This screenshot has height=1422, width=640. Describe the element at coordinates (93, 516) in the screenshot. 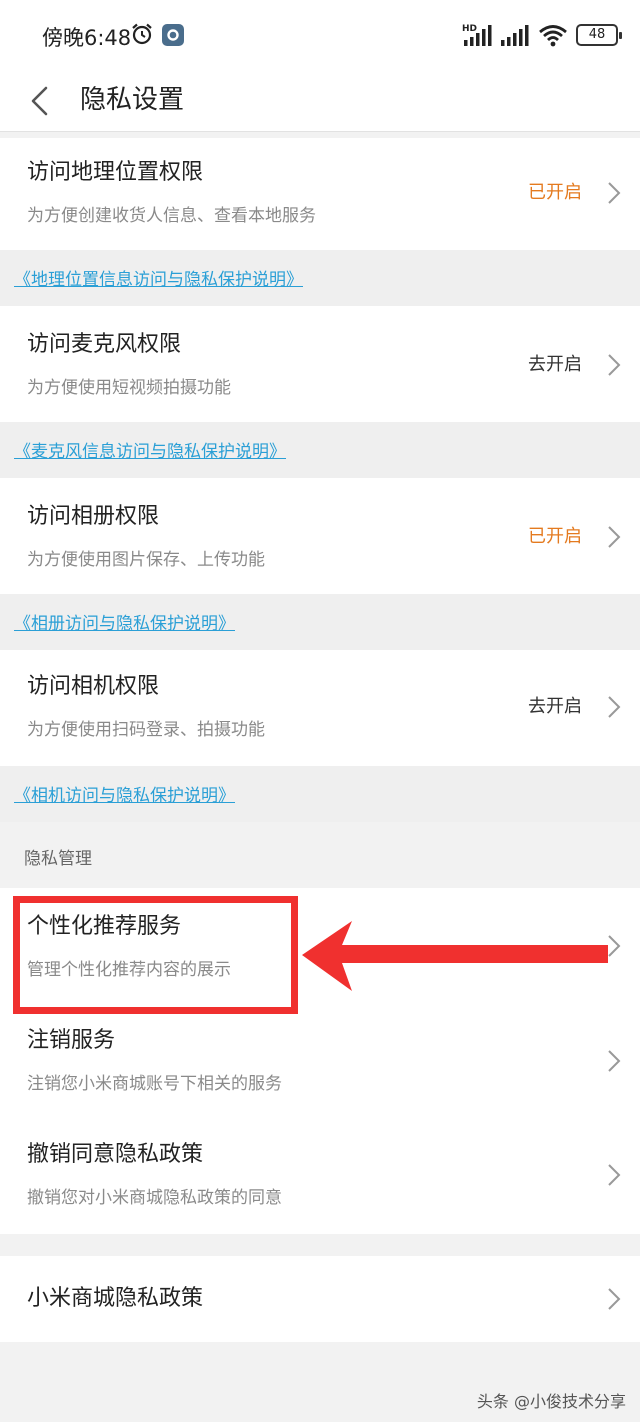

I see `row-title: 访问相册权限` at that location.